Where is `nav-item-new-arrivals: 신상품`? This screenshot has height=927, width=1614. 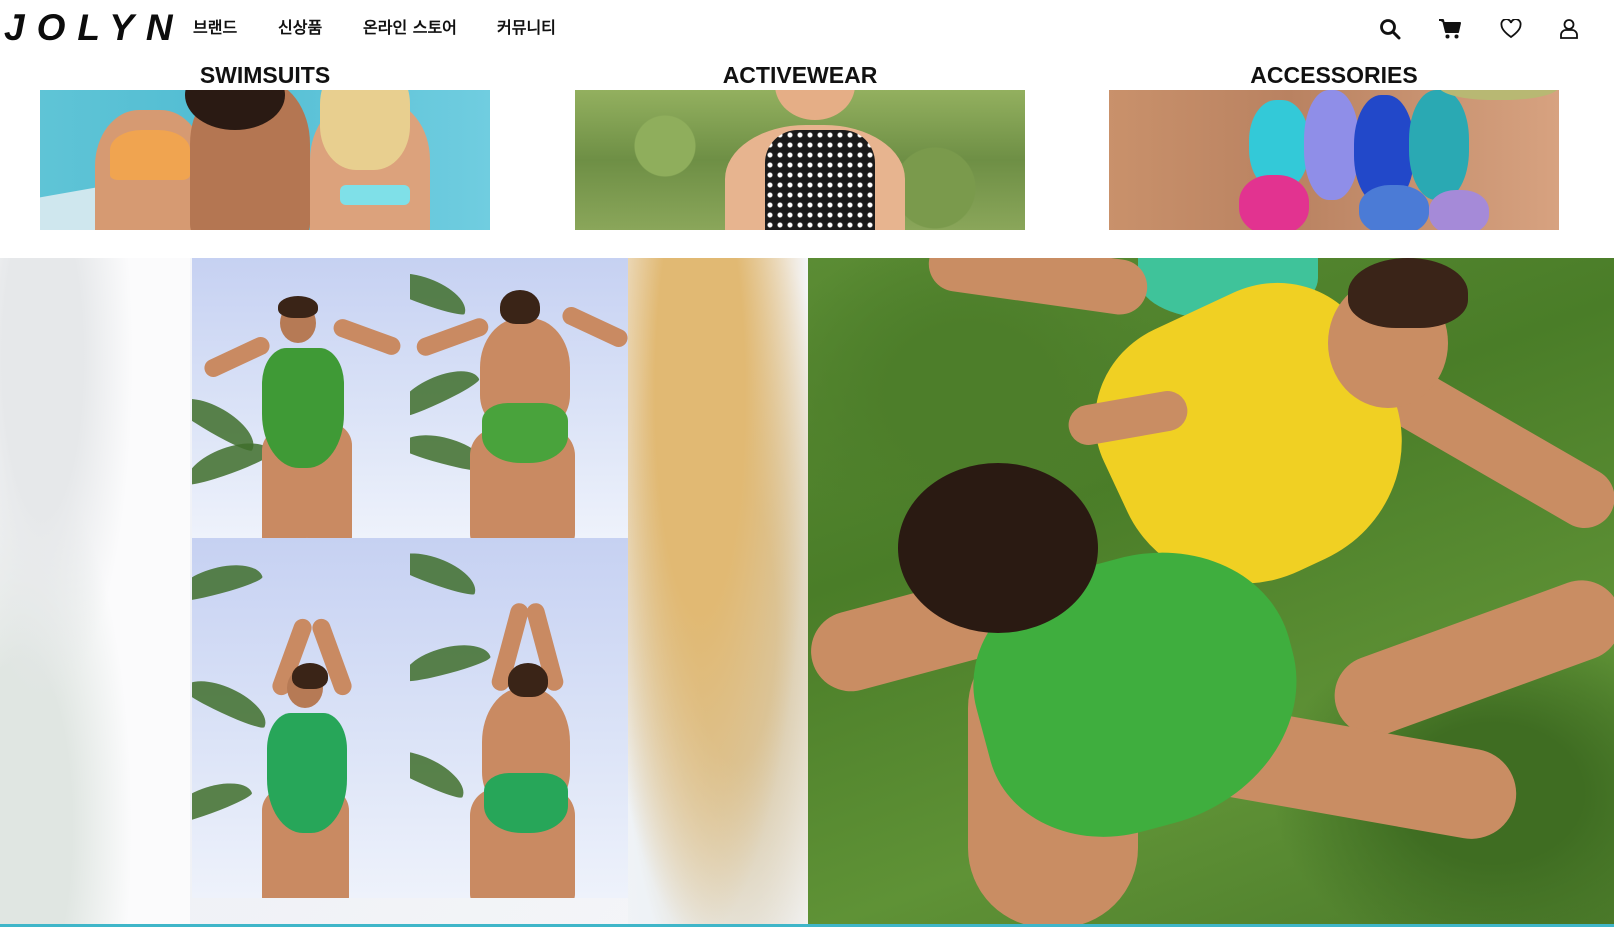
nav-item-new-arrivals: 신상품 is located at coordinates (300, 28).